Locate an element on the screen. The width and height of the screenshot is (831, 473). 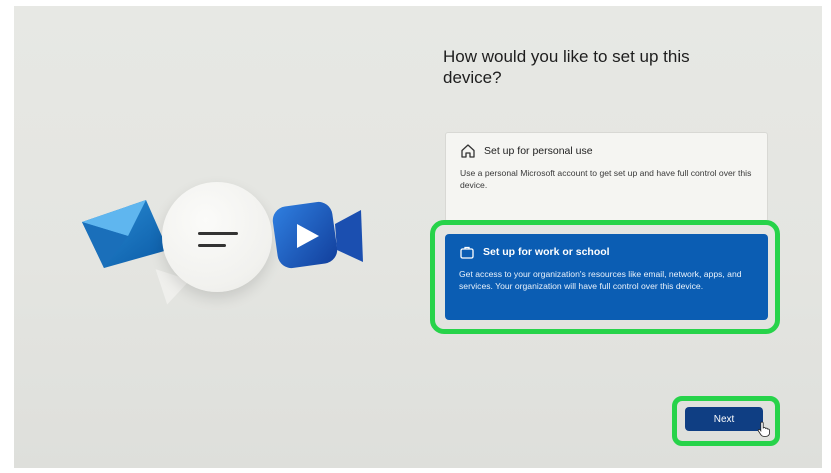
mail-icon is located at coordinates (125, 234).